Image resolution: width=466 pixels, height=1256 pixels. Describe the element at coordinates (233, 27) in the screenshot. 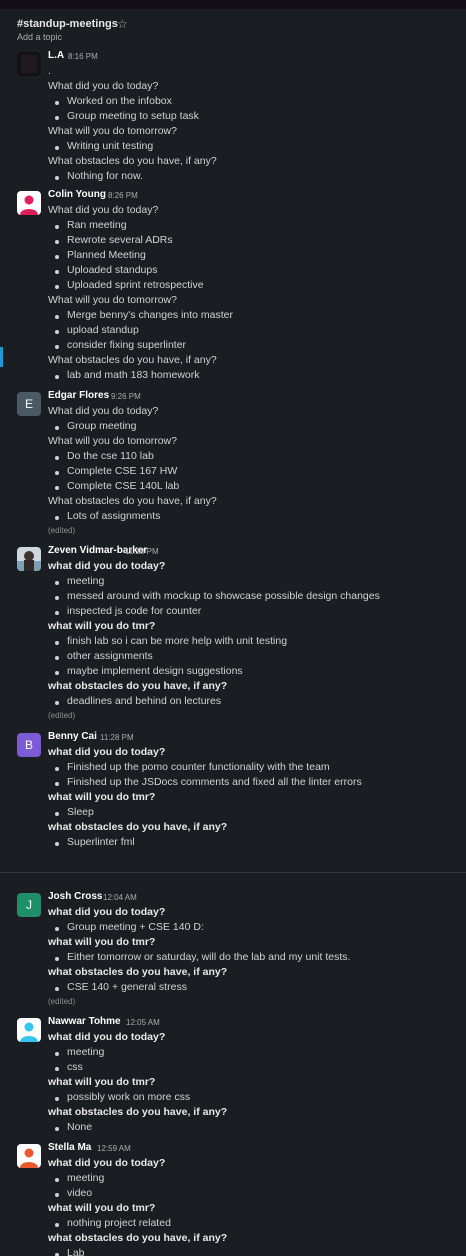

I see `channel-header: #standup-meetings ☆ Add a topic` at that location.